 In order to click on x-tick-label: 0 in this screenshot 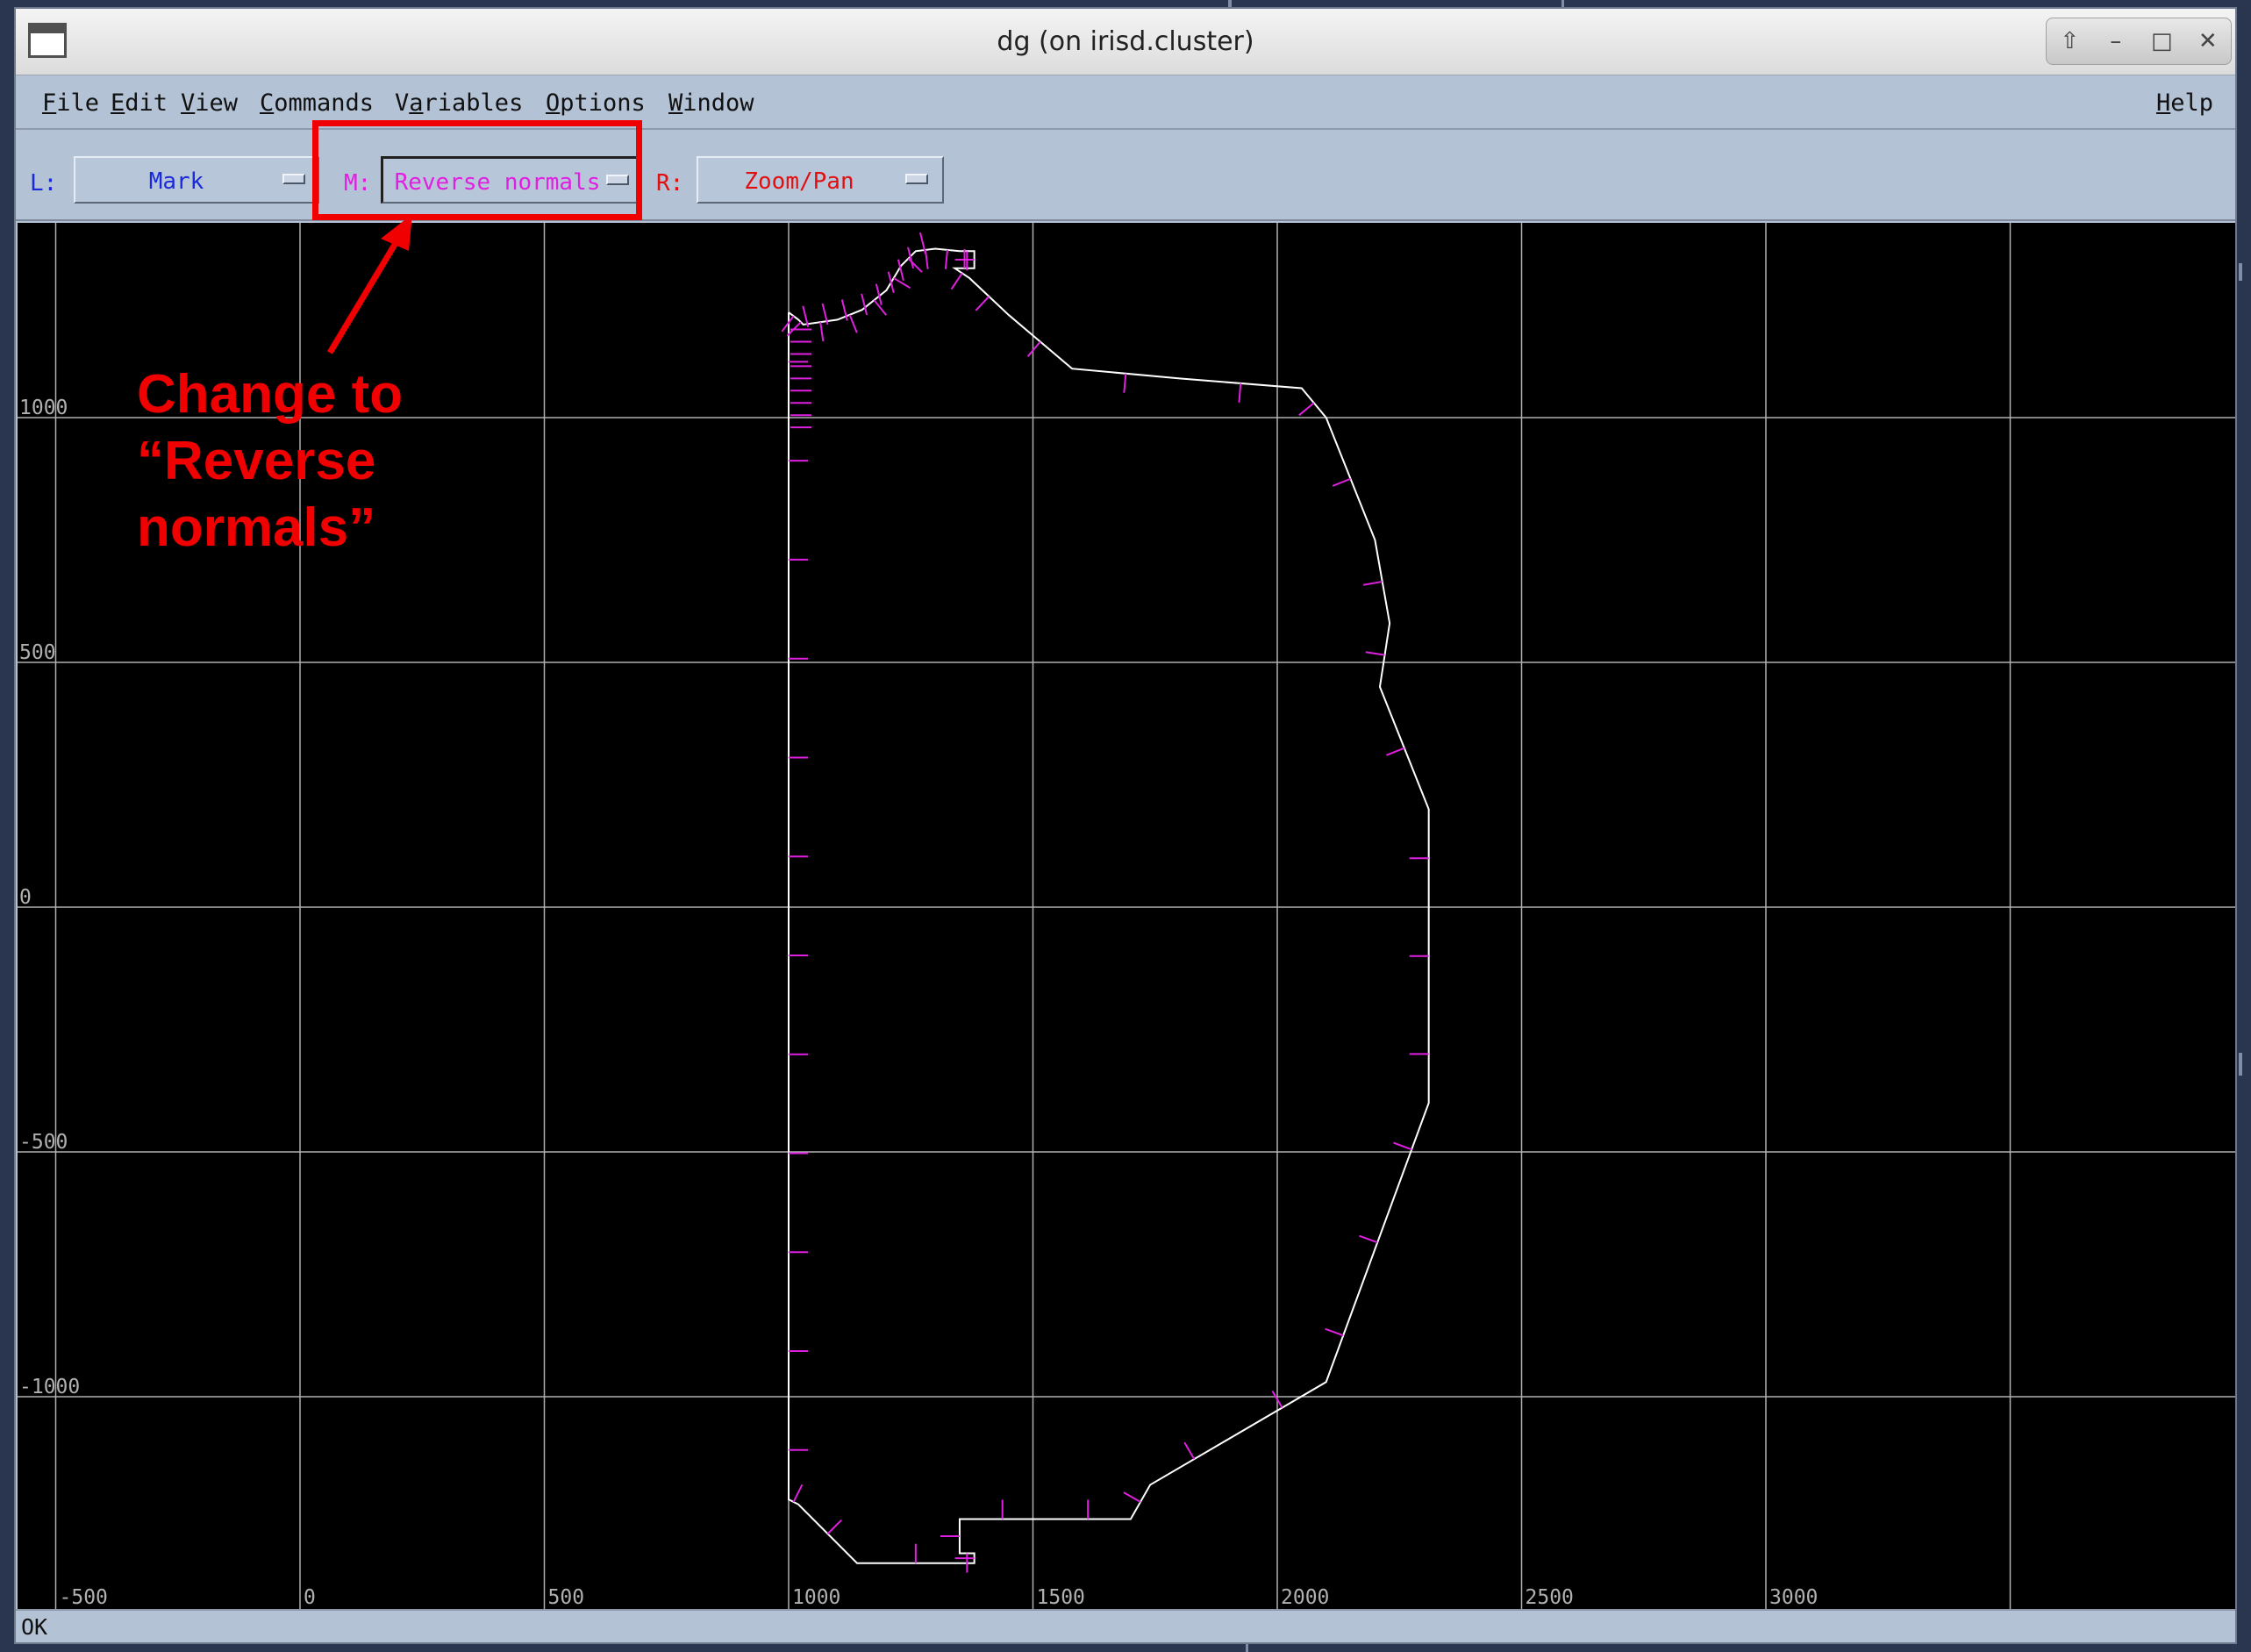, I will do `click(310, 1598)`.